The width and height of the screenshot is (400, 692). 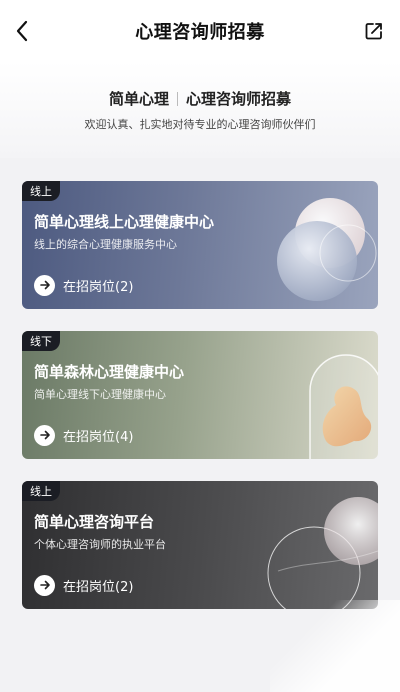 I want to click on chevron-left-icon, so click(x=22, y=31).